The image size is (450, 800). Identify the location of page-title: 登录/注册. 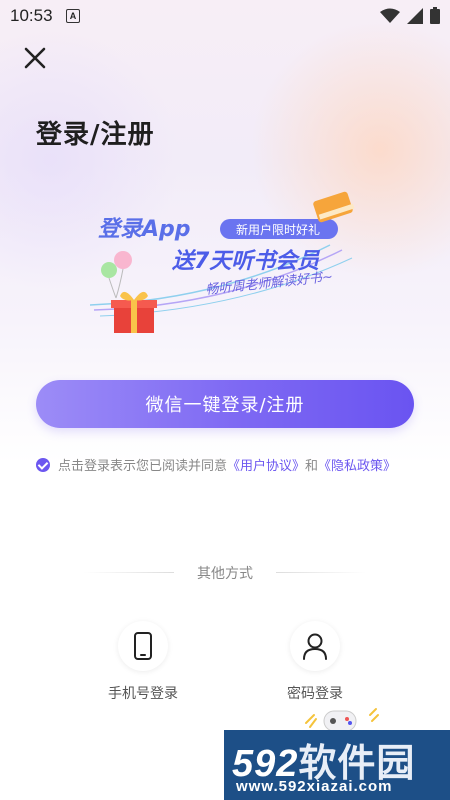
(95, 135).